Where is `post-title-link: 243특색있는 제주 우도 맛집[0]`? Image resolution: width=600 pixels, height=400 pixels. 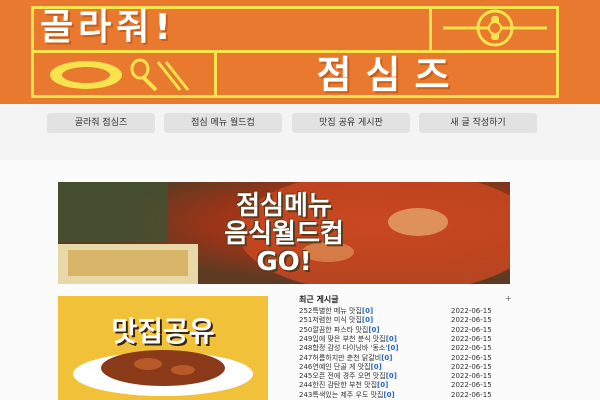 post-title-link: 243특색있는 제주 우도 맛집[0] is located at coordinates (374, 395).